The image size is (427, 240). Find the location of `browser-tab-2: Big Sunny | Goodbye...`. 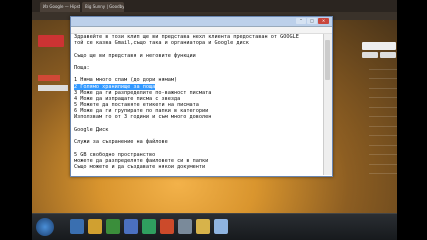

browser-tab-2: Big Sunny | Goodbye... is located at coordinates (103, 7).